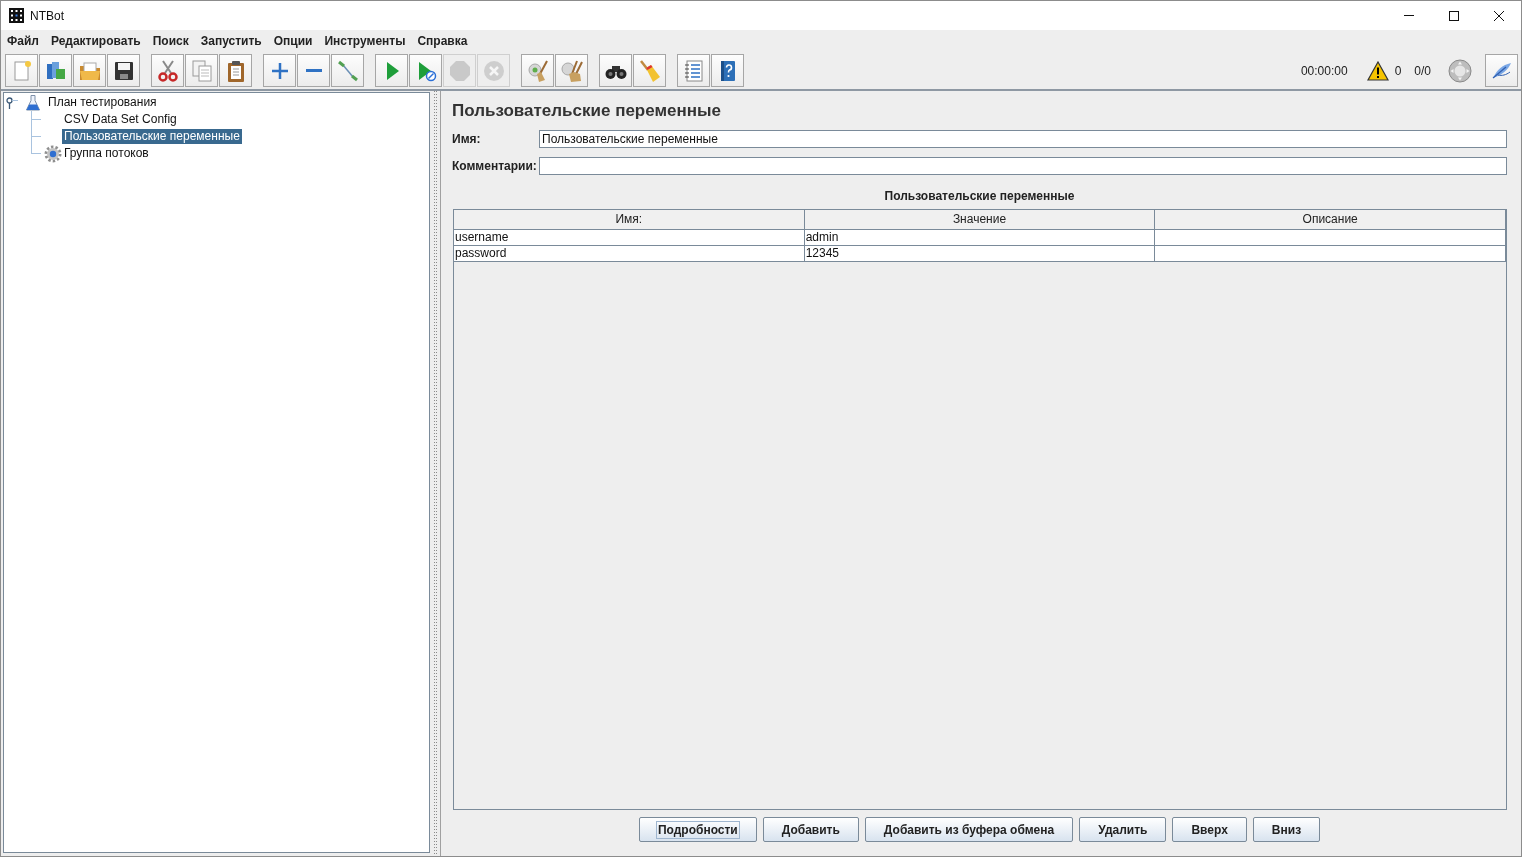 Image resolution: width=1522 pixels, height=857 pixels. What do you see at coordinates (1209, 829) in the screenshot?
I see `action-button: Вверх` at bounding box center [1209, 829].